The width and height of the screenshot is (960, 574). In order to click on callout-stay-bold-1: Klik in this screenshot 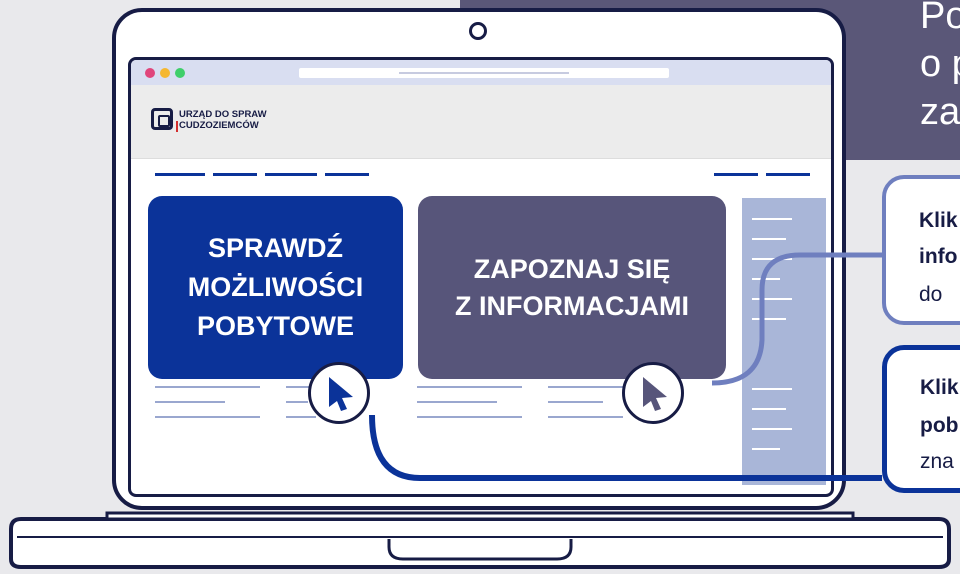, I will do `click(939, 387)`.